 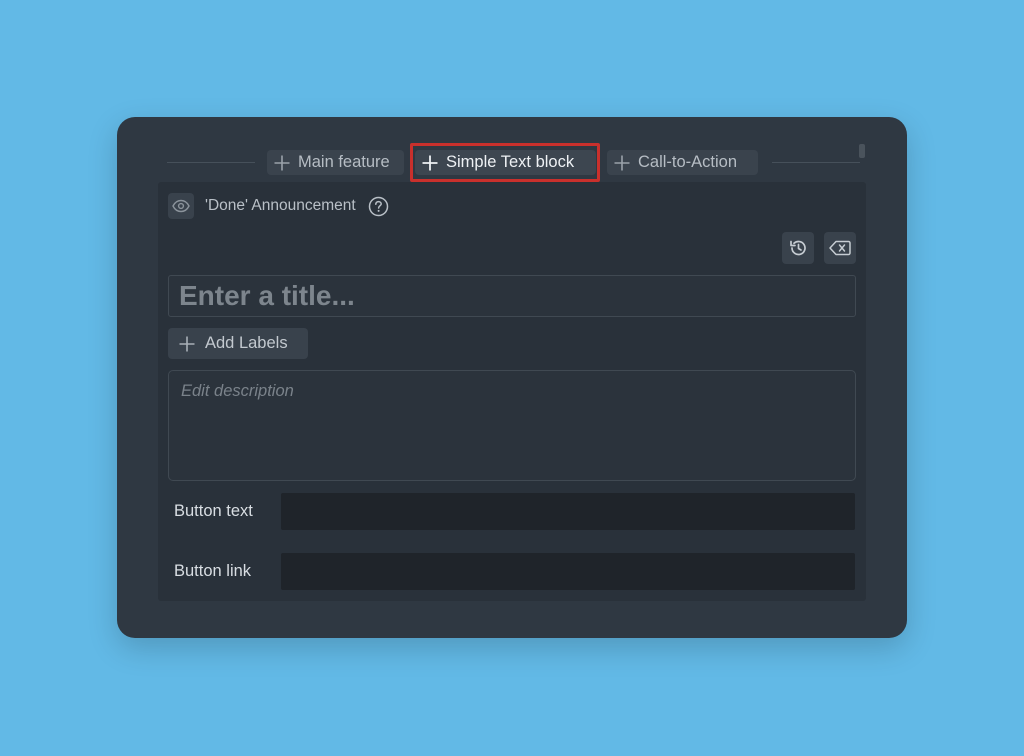 I want to click on announcement-title: 'Done' Announcement, so click(x=280, y=205).